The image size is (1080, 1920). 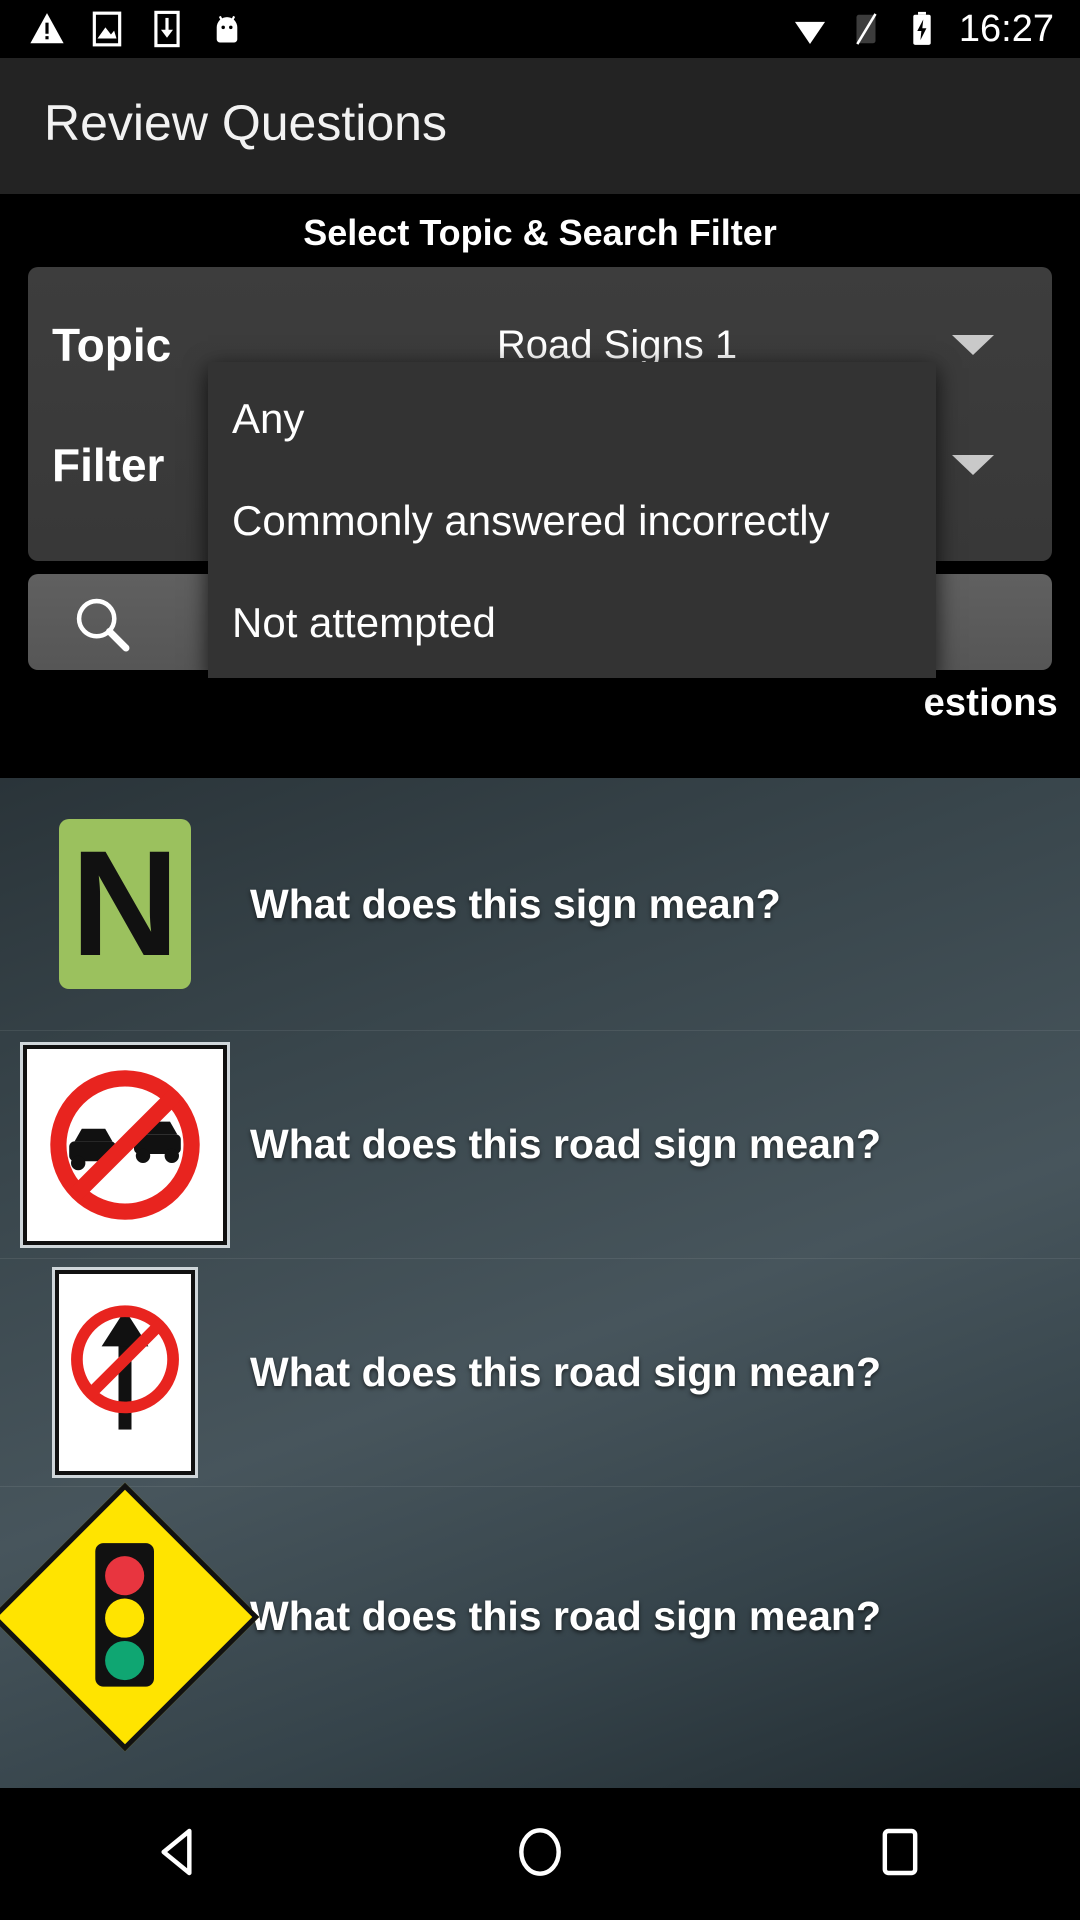 I want to click on n-sign-glyph: N, so click(x=125, y=904).